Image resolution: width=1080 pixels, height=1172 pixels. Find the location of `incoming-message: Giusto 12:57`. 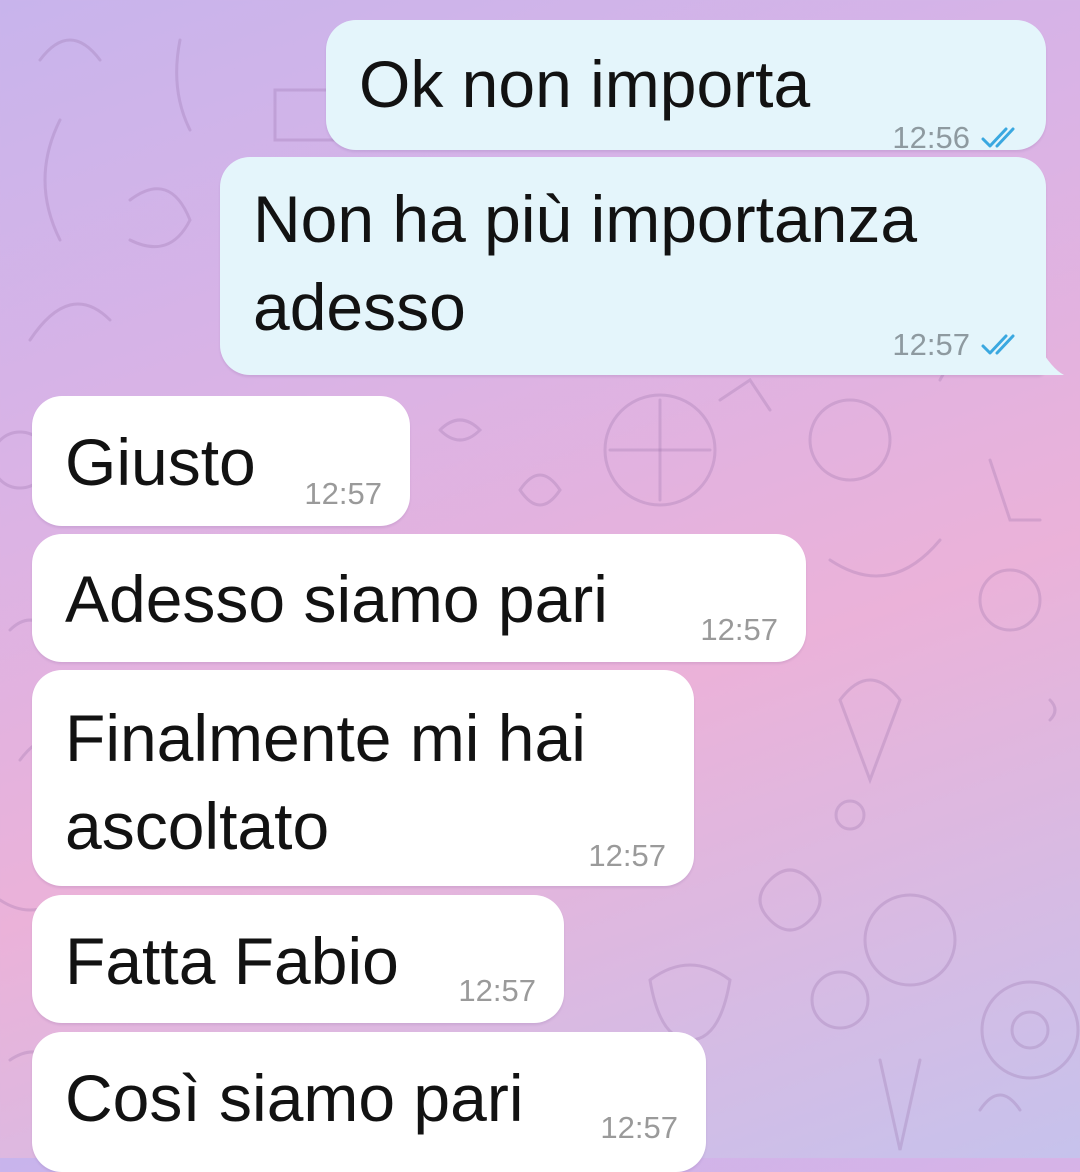

incoming-message: Giusto 12:57 is located at coordinates (221, 461).